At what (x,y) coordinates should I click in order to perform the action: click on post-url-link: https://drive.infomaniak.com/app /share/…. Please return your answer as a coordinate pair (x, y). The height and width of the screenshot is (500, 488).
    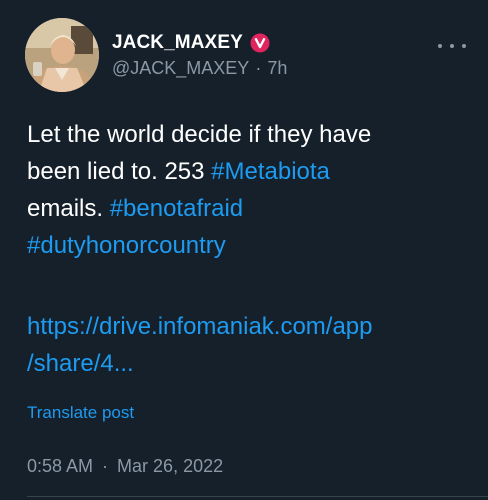
    Looking at the image, I should click on (247, 345).